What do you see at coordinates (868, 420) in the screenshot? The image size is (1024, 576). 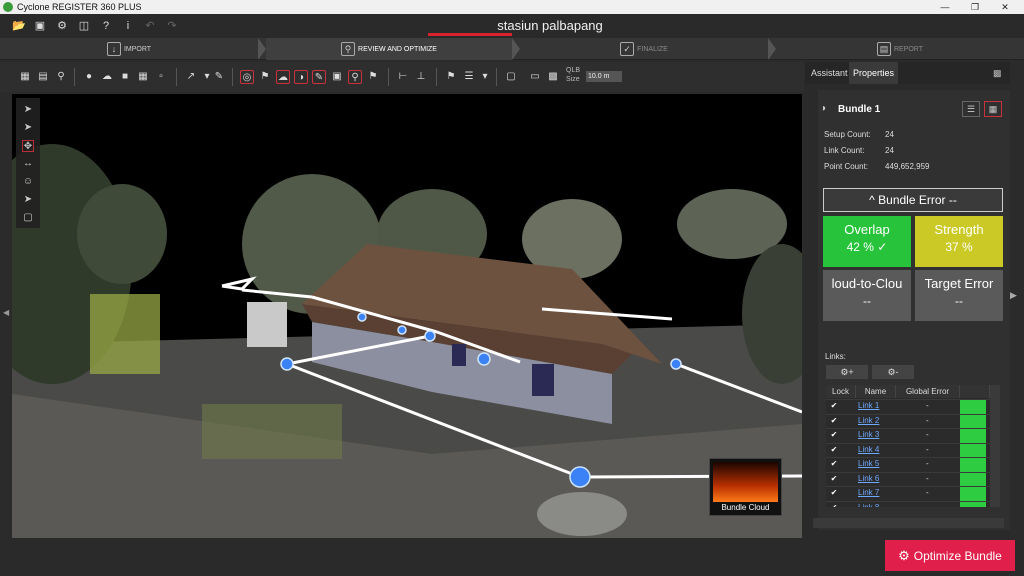 I see `link-name: Link 2` at bounding box center [868, 420].